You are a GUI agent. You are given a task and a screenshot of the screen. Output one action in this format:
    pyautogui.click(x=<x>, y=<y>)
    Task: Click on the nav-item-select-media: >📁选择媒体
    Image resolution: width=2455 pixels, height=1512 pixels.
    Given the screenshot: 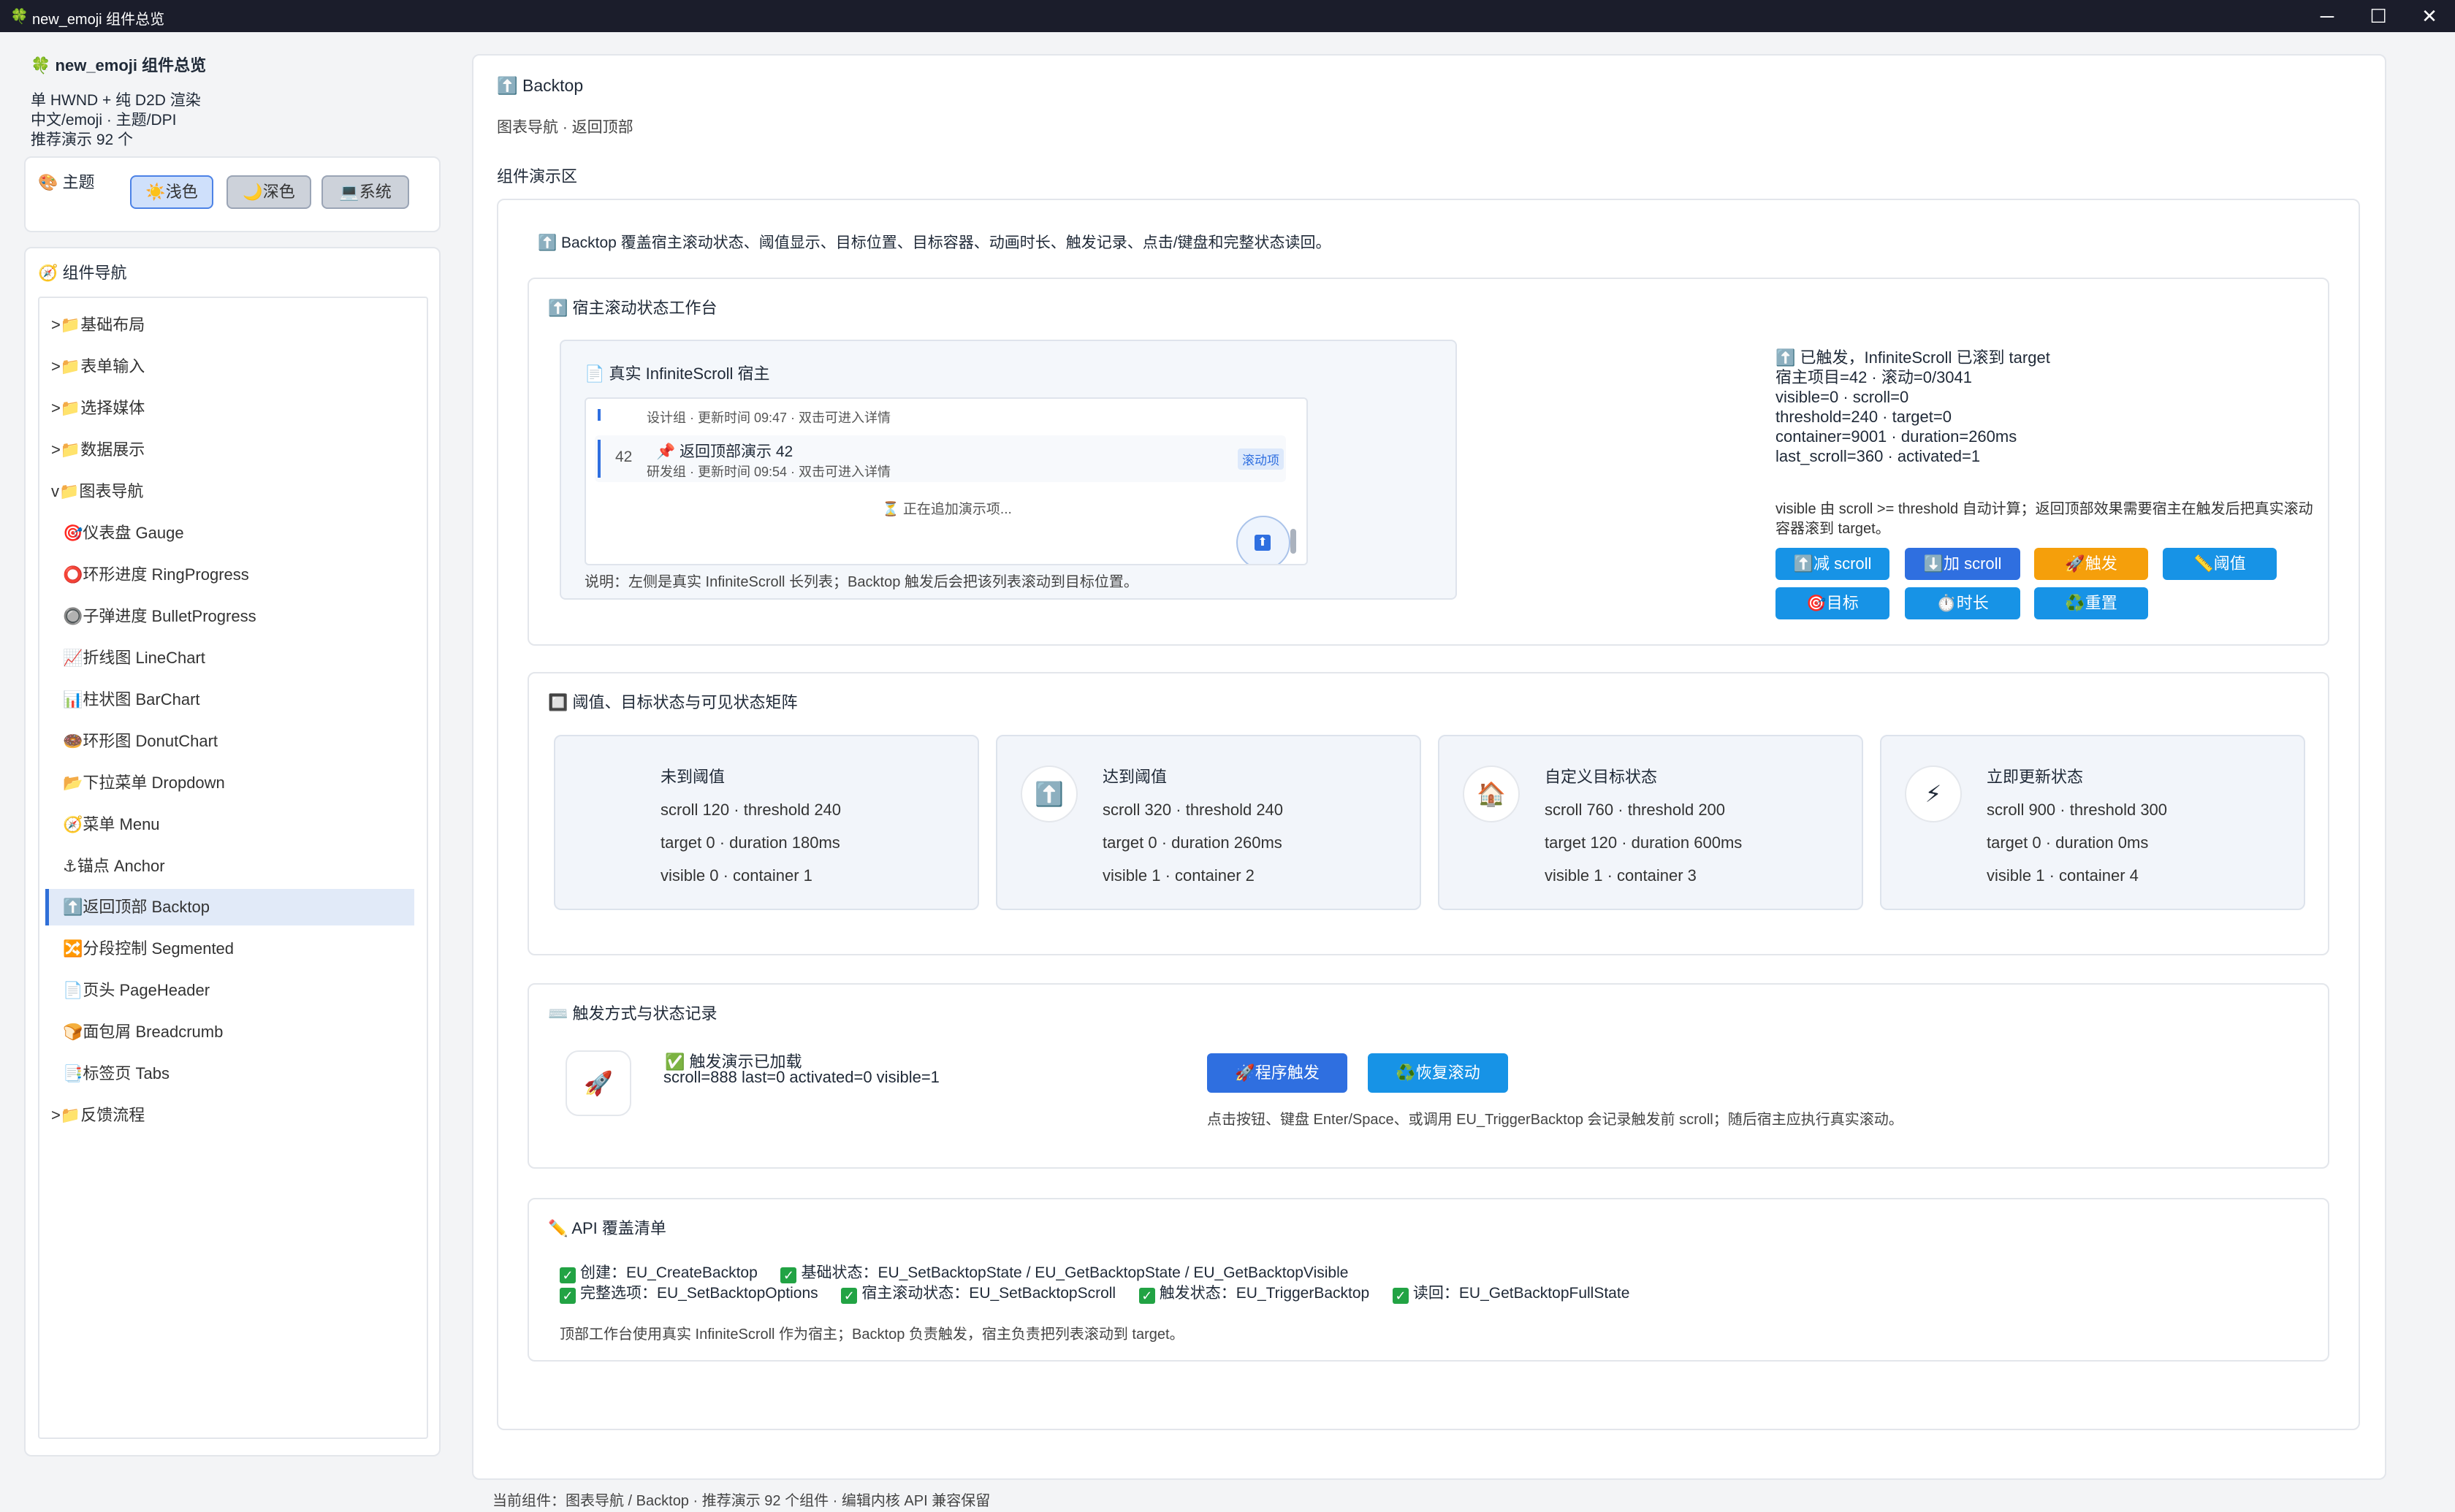 What is the action you would take?
    pyautogui.click(x=98, y=408)
    